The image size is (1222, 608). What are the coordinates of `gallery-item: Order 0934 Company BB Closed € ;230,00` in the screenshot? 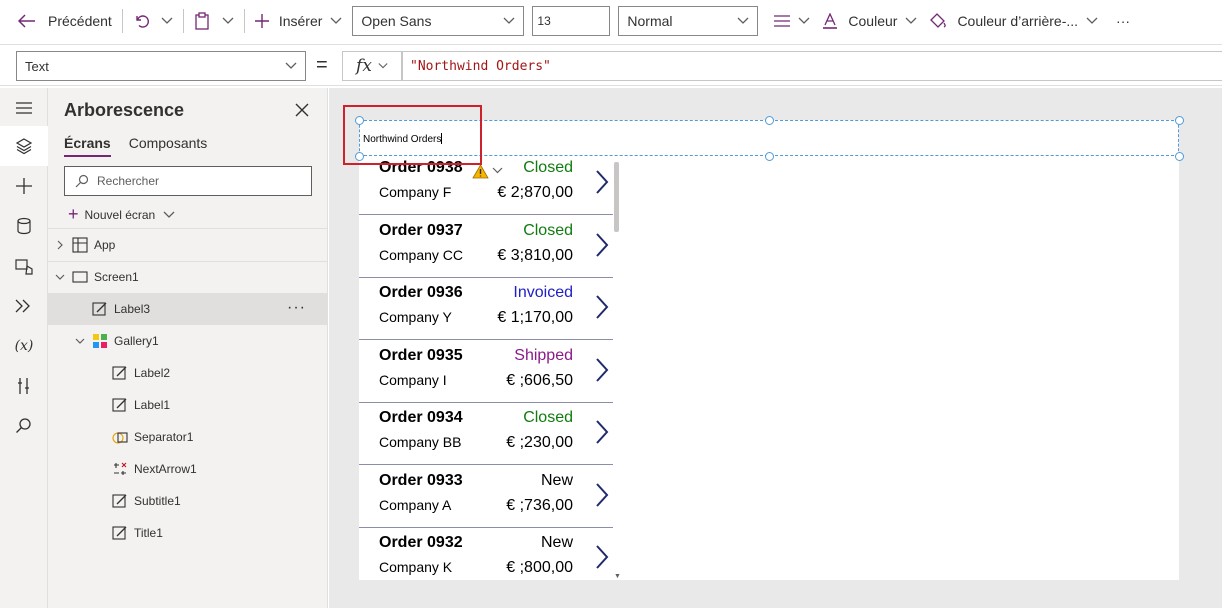 It's located at (486, 434).